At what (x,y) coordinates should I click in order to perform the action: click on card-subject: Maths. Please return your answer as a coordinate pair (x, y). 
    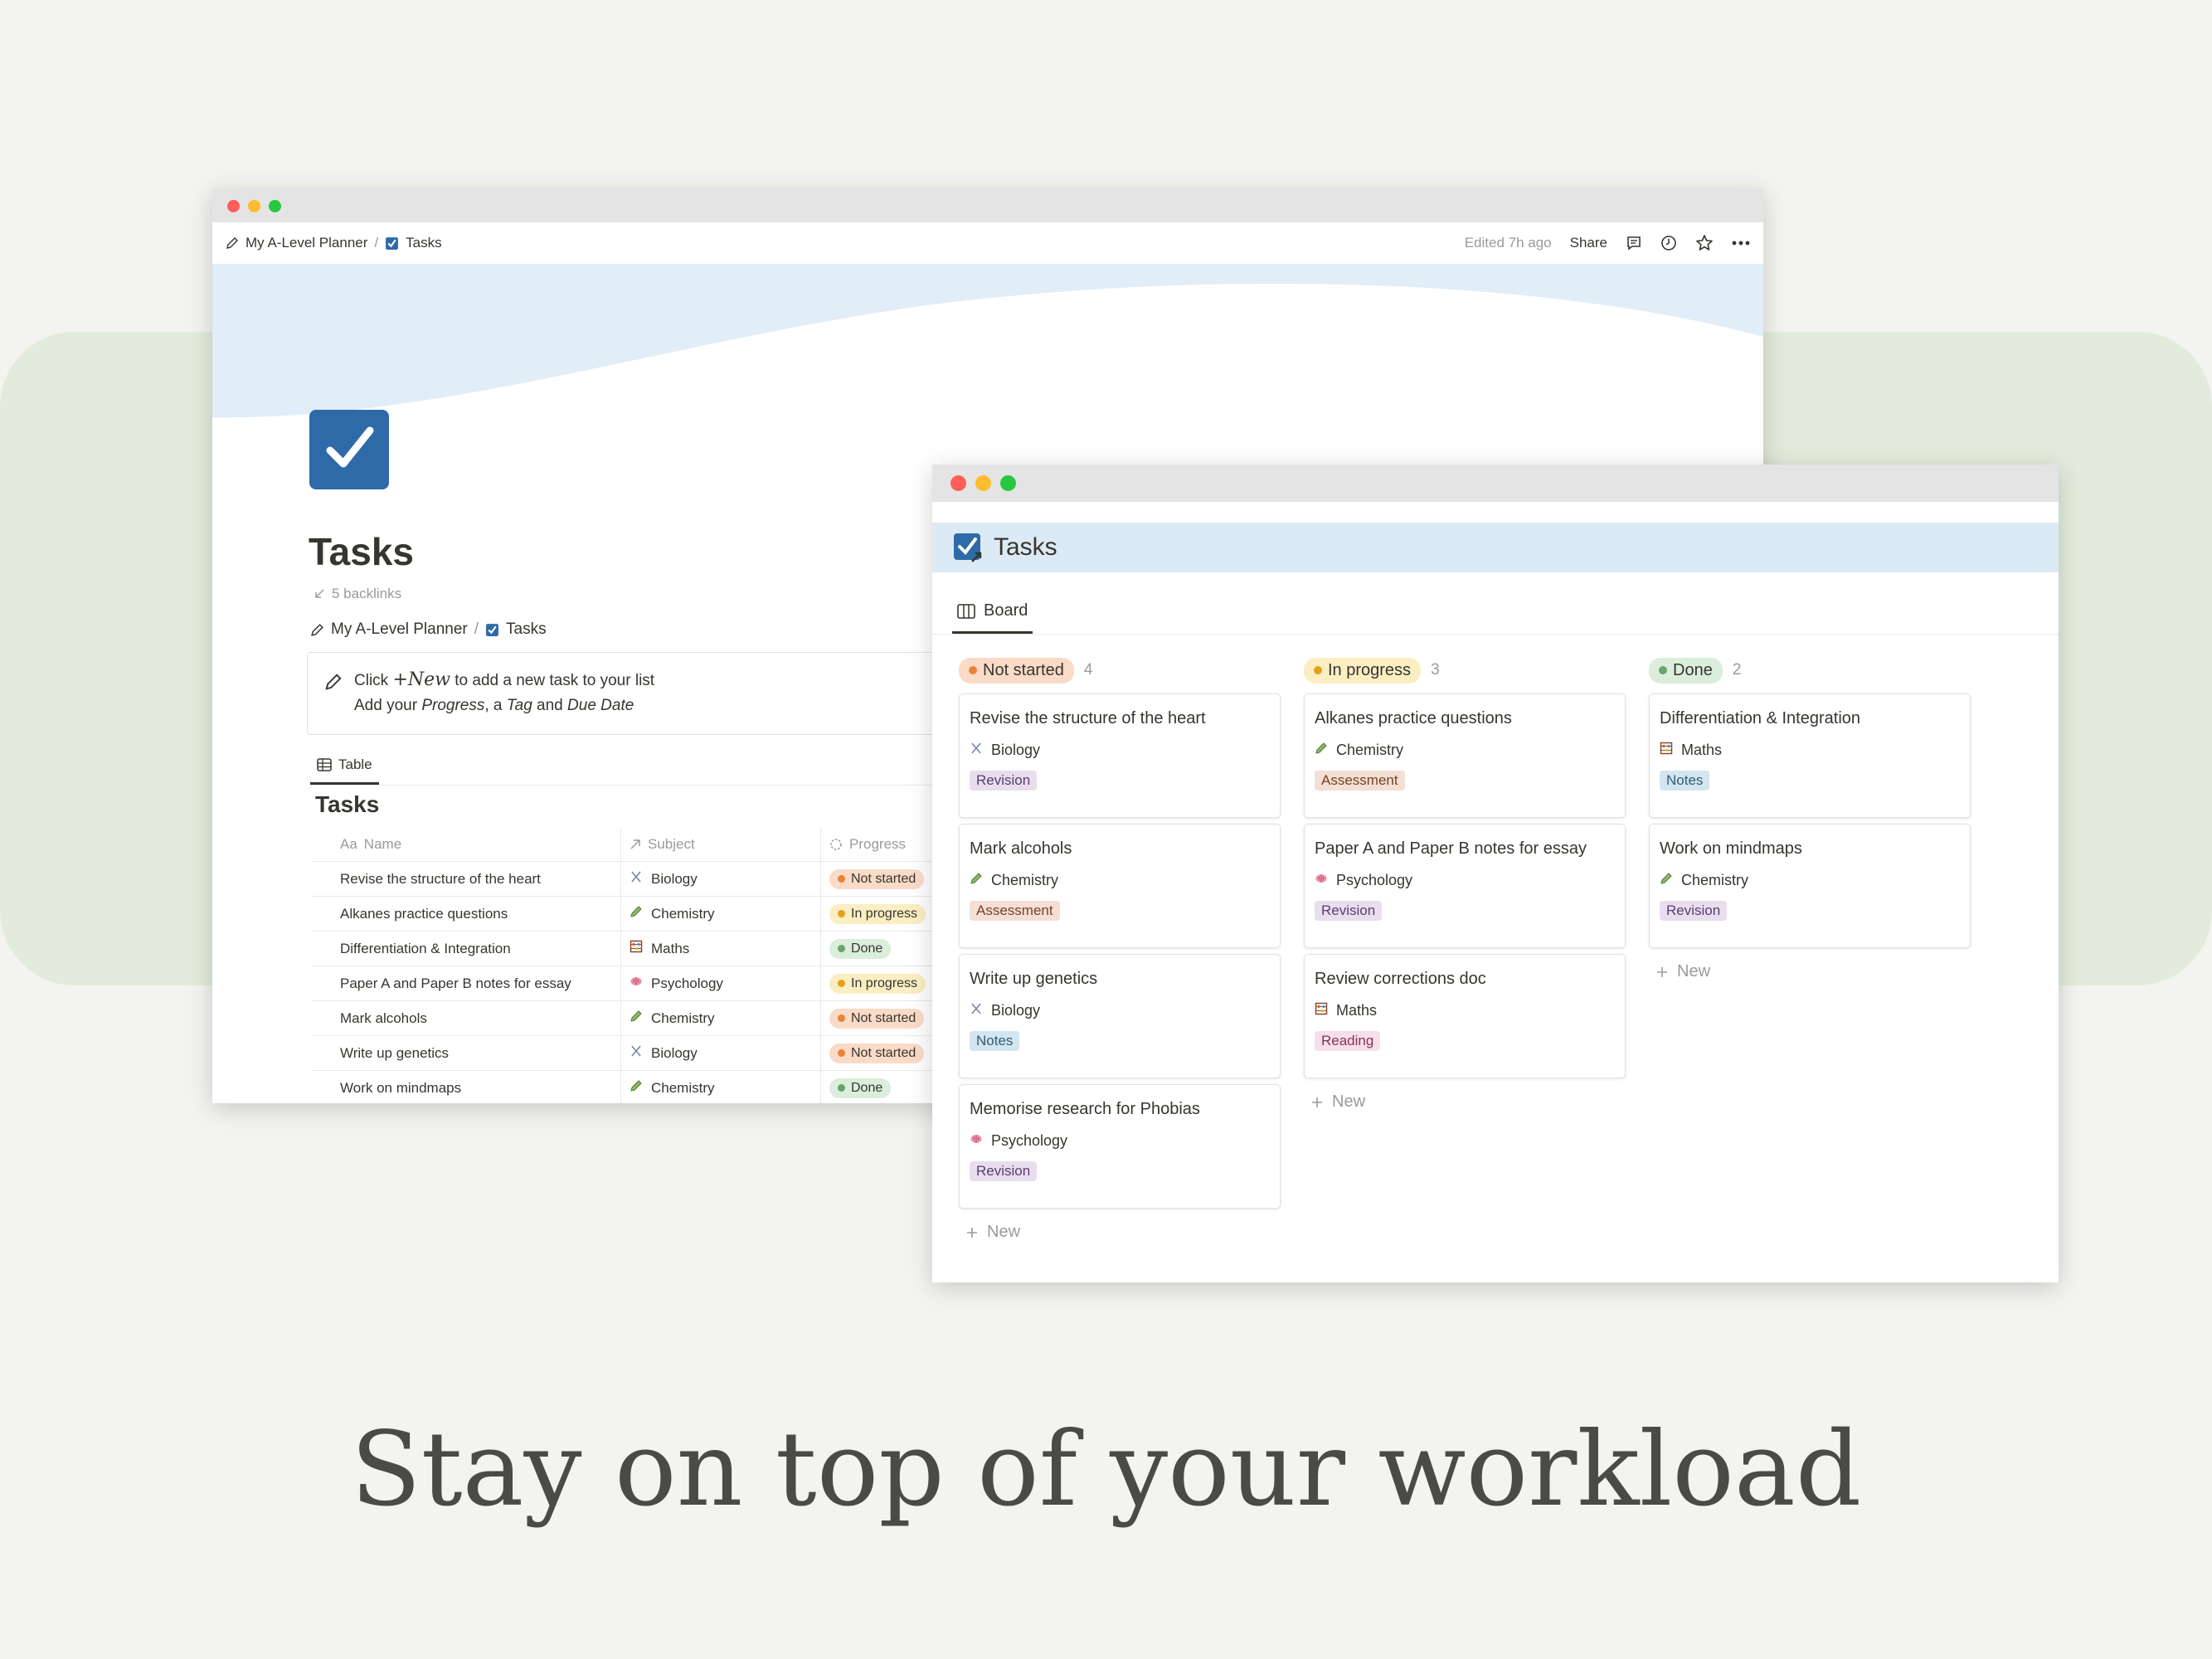
    Looking at the image, I should click on (1810, 750).